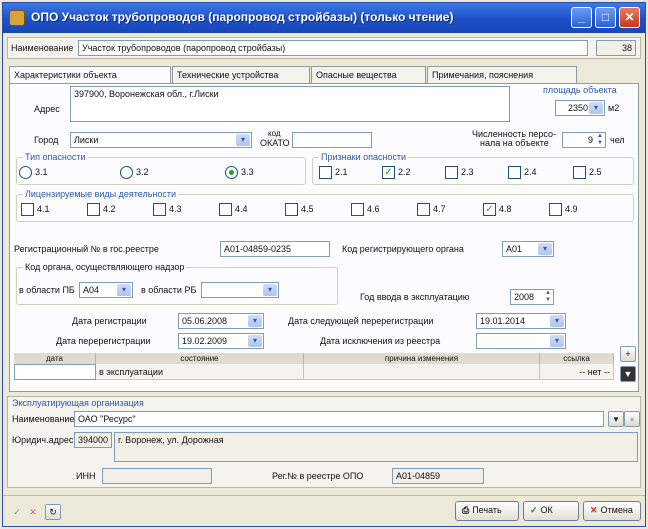 The image size is (648, 529). Describe the element at coordinates (241, 74) in the screenshot. I see `tab-technical-devices: Технические устройства` at that location.